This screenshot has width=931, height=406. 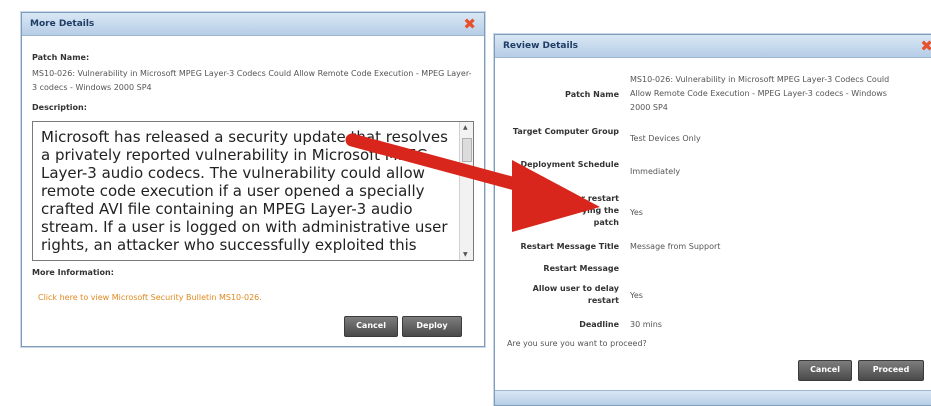 I want to click on confirm-text: Are you sure you want to proceed?, so click(x=577, y=343).